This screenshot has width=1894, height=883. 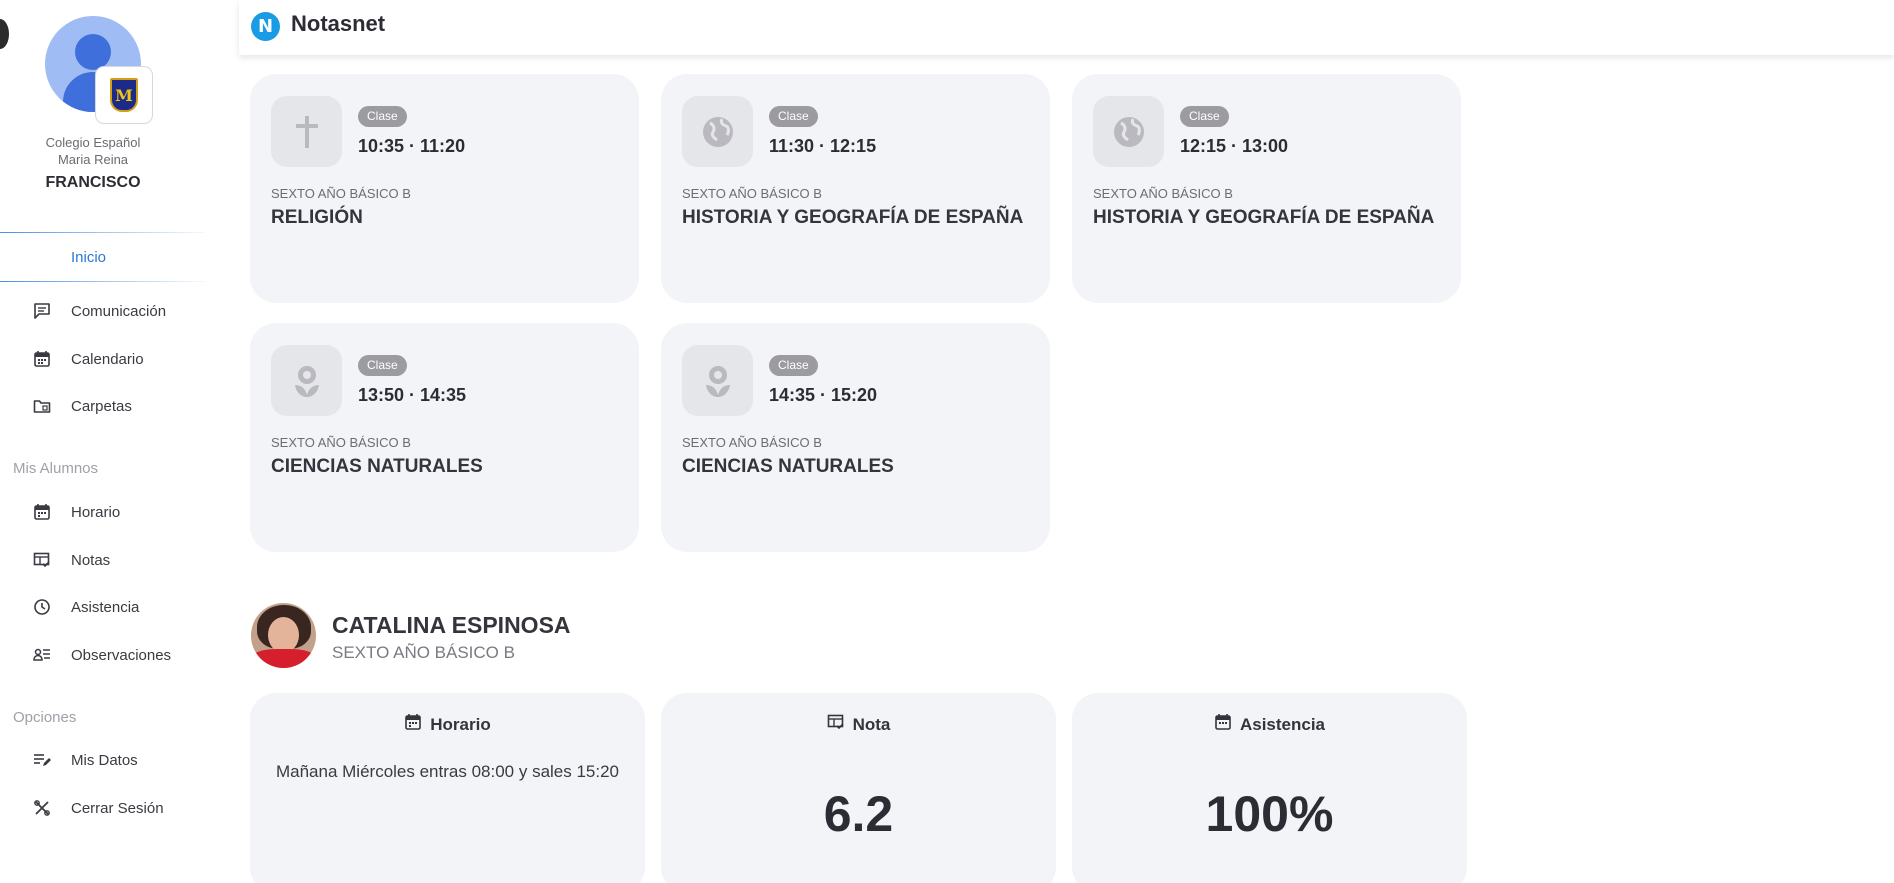 I want to click on nav-item-label: Calendario, so click(x=107, y=359).